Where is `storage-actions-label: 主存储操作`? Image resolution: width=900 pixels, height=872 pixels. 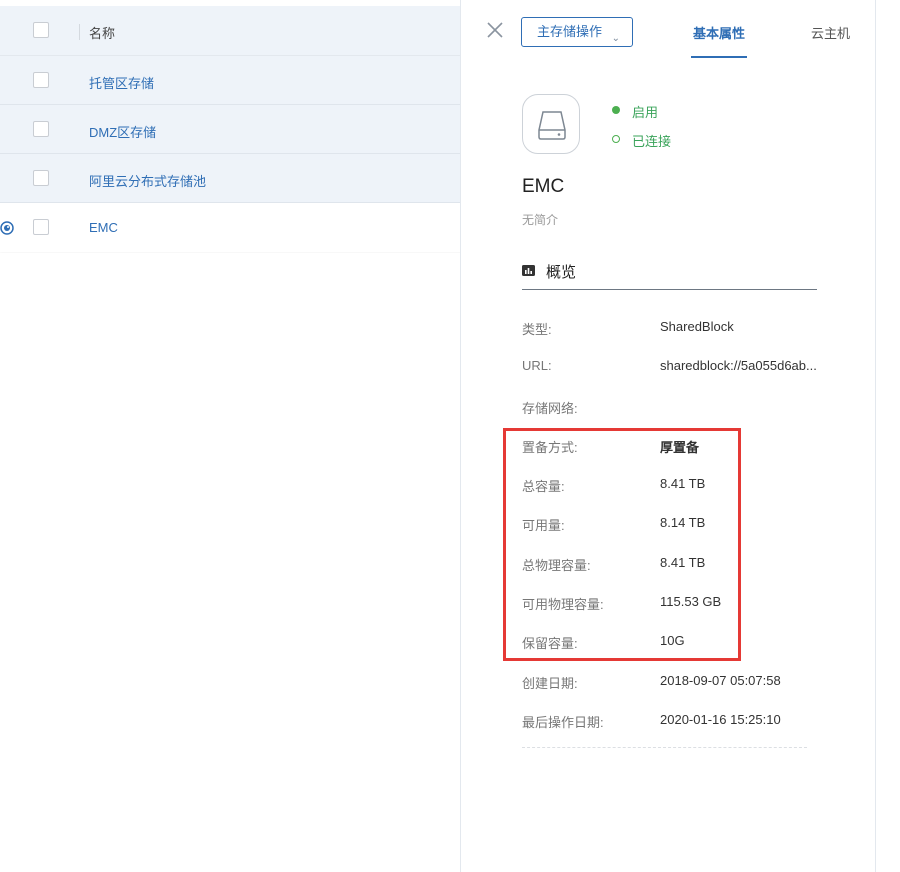
storage-actions-label: 主存储操作 is located at coordinates (570, 31).